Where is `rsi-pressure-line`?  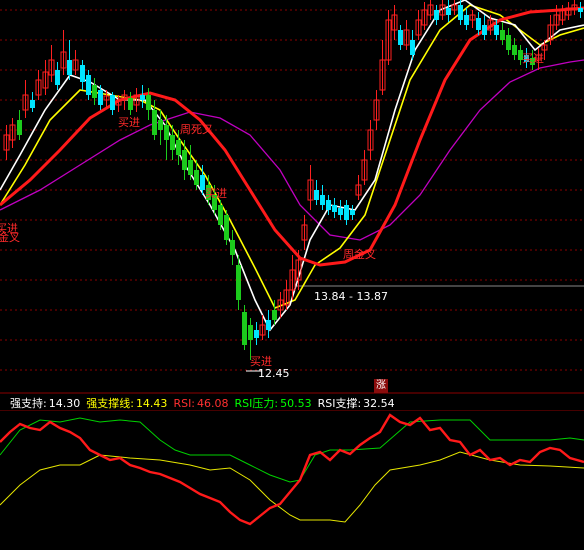
rsi-pressure-line is located at coordinates (292, 450).